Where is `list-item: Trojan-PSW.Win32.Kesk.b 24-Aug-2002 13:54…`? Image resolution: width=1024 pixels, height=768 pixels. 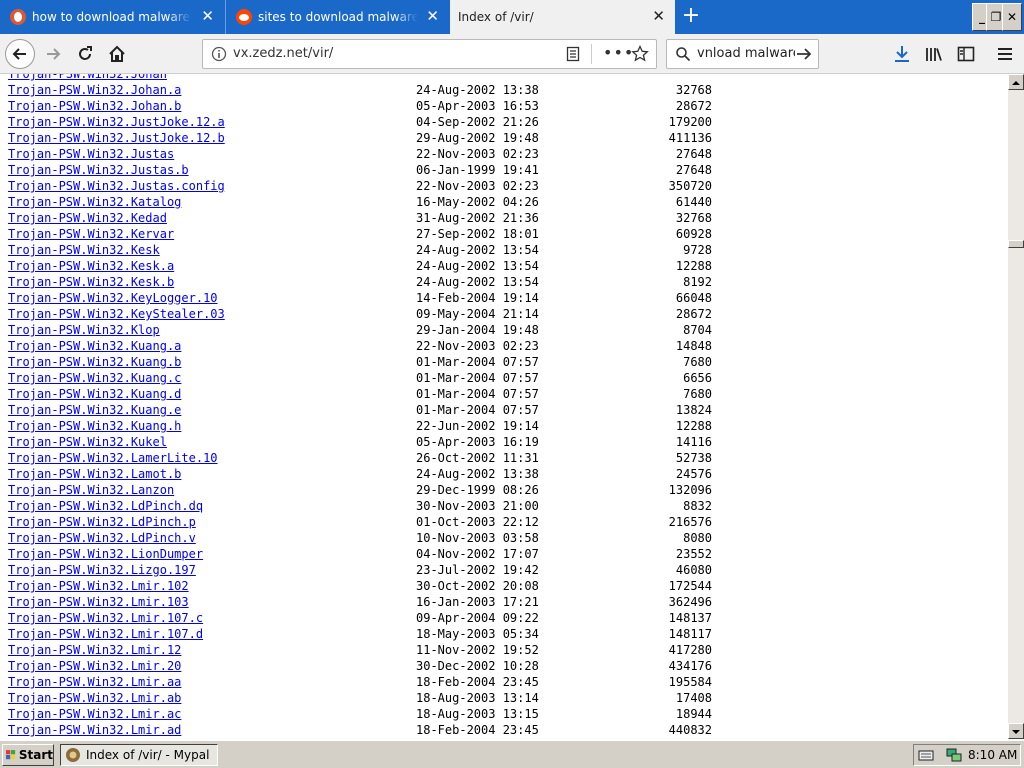 list-item: Trojan-PSW.Win32.Kesk.b 24-Aug-2002 13:54… is located at coordinates (503, 282).